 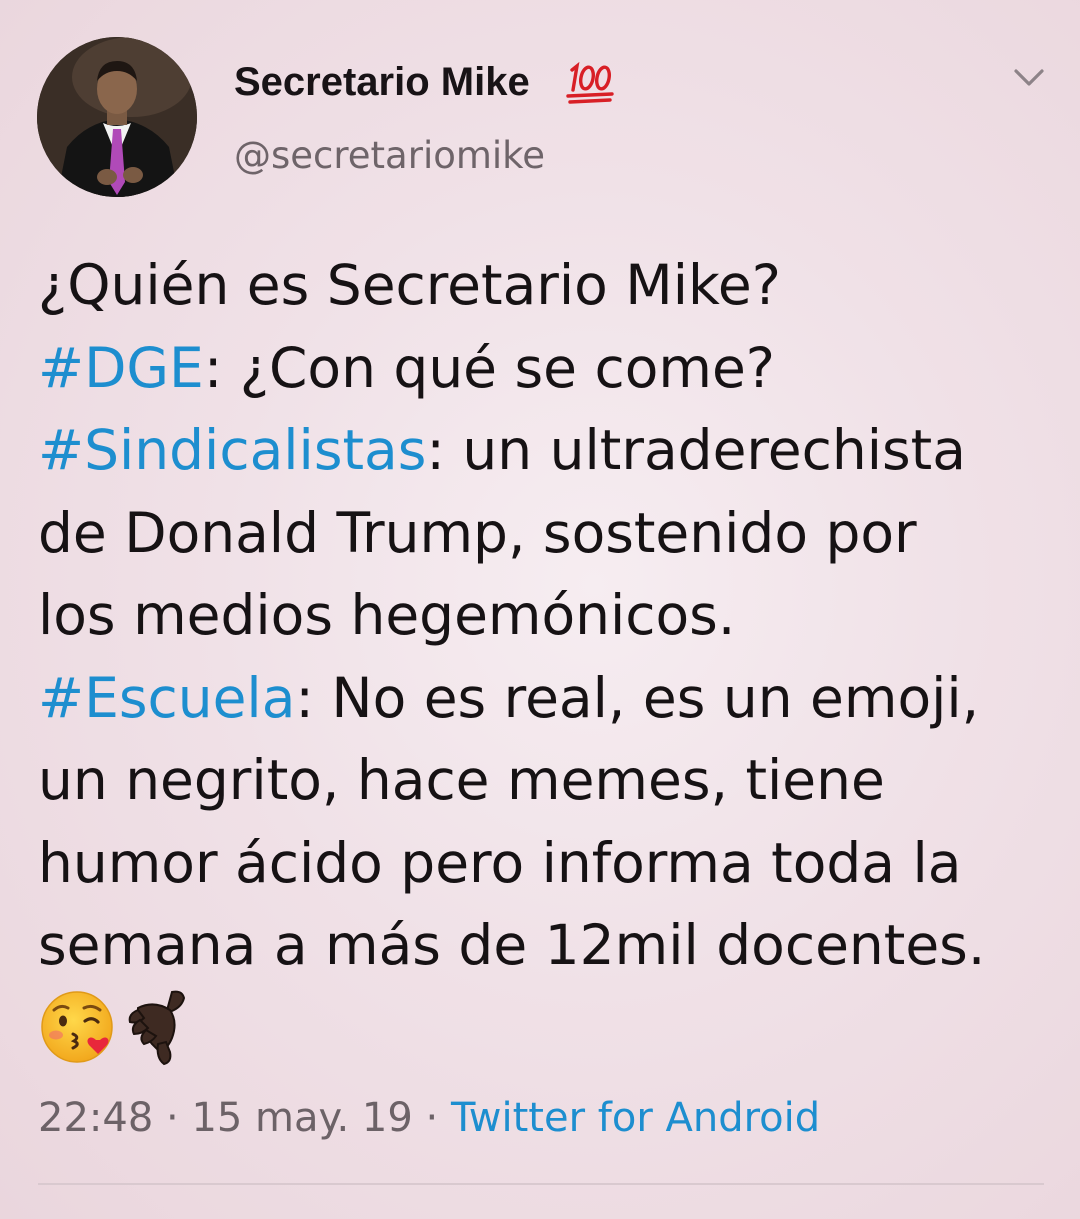 I want to click on tweet-meta: 22:48 · 15 may. 19 · Twitter for Android, so click(x=429, y=1118).